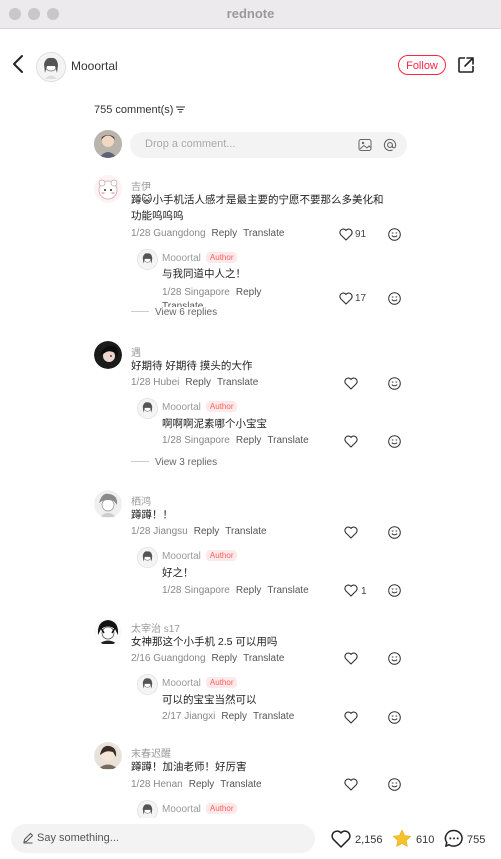 Image resolution: width=501 pixels, height=859 pixels. I want to click on reply-text: 啊啊啊泥素哪个小宝宝, so click(214, 424).